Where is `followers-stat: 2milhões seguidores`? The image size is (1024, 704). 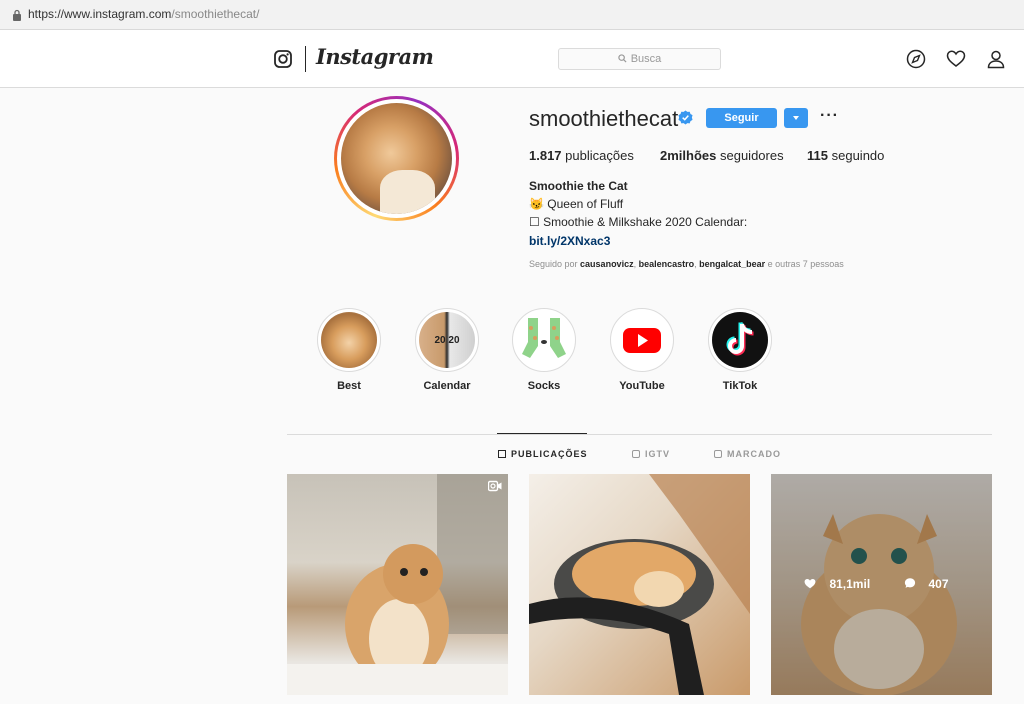 followers-stat: 2milhões seguidores is located at coordinates (722, 155).